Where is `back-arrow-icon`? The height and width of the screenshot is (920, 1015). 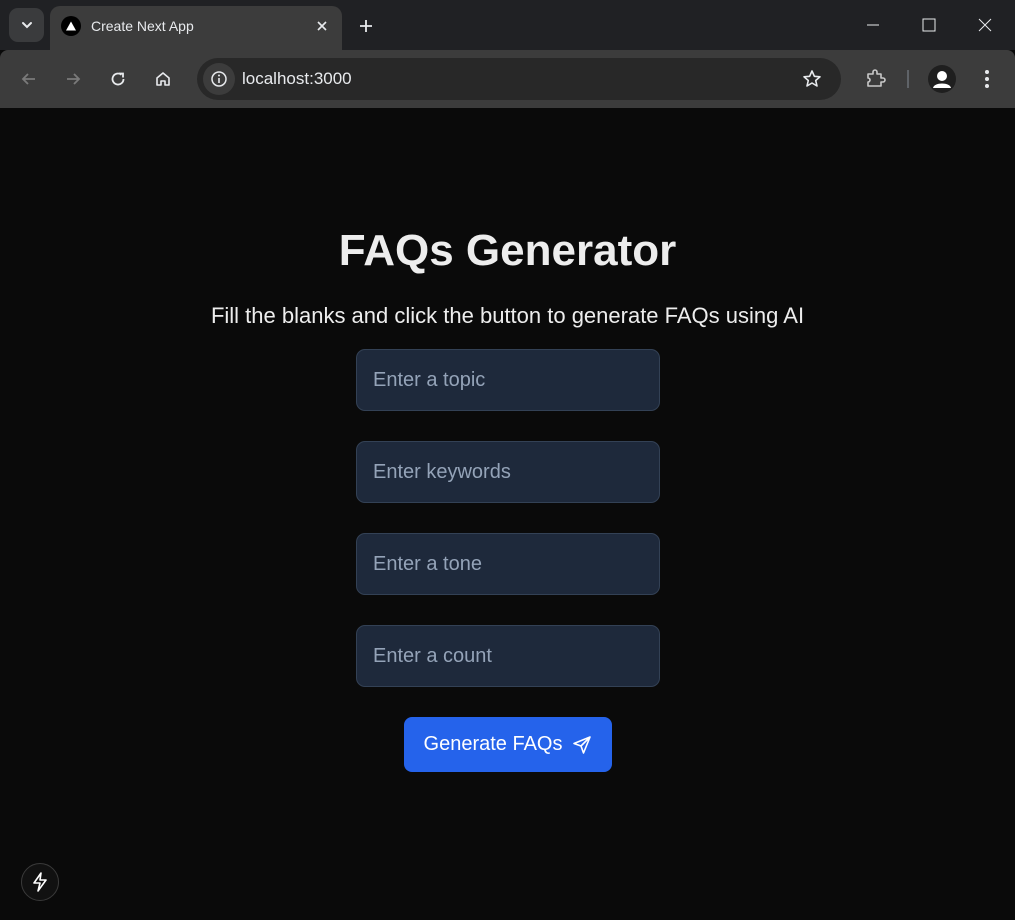 back-arrow-icon is located at coordinates (28, 79).